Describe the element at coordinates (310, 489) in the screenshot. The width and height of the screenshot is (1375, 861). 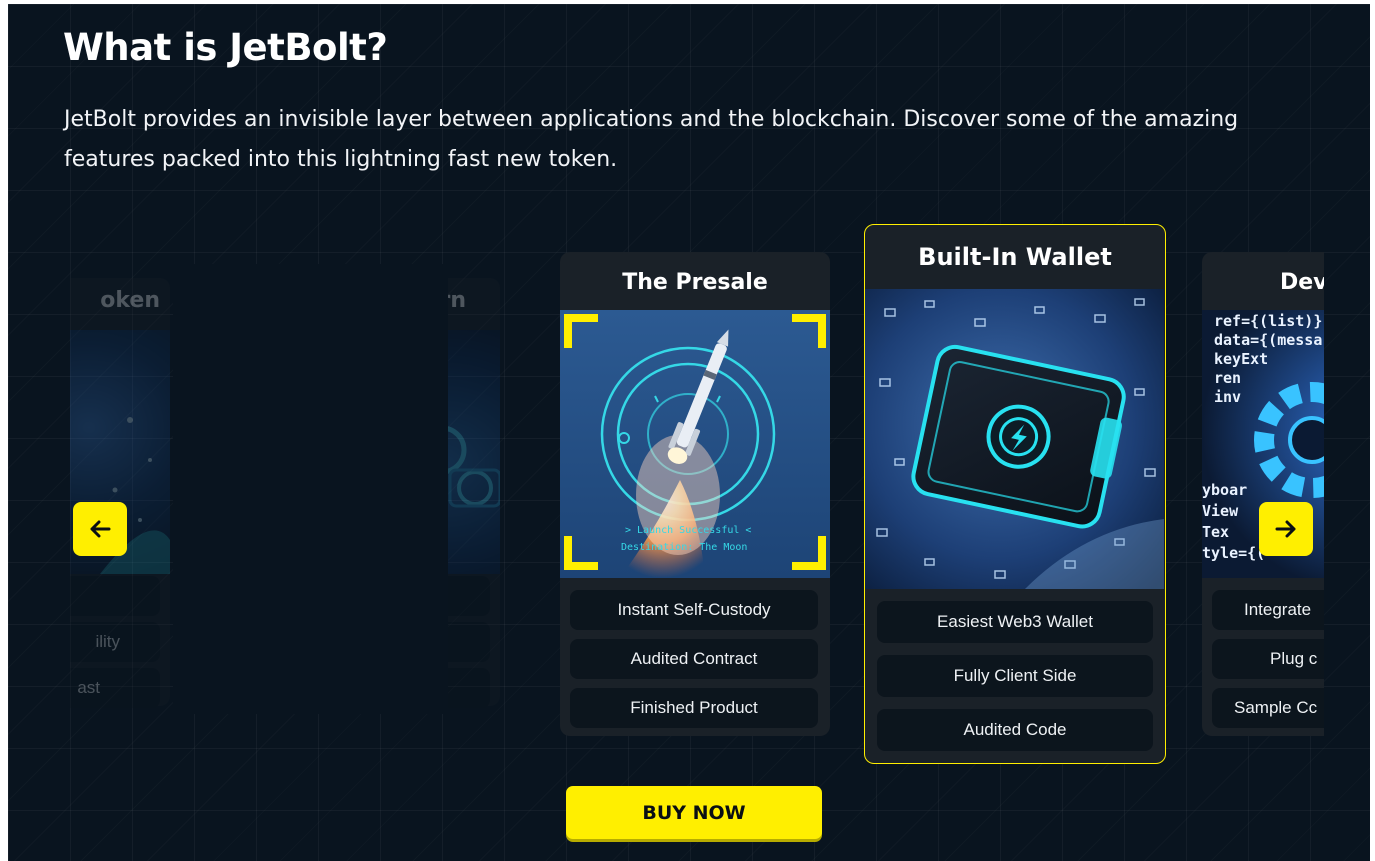
I see `carousel-fade-left` at that location.